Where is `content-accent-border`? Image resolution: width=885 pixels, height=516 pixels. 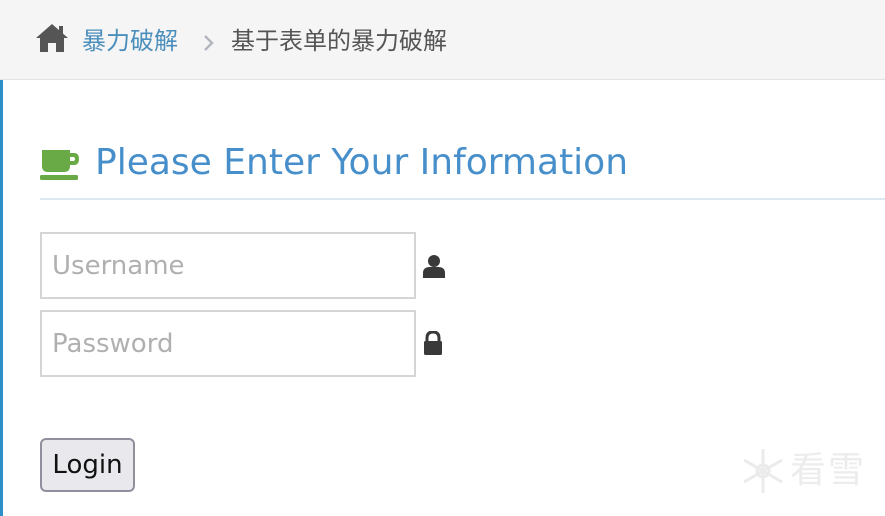 content-accent-border is located at coordinates (1, 298).